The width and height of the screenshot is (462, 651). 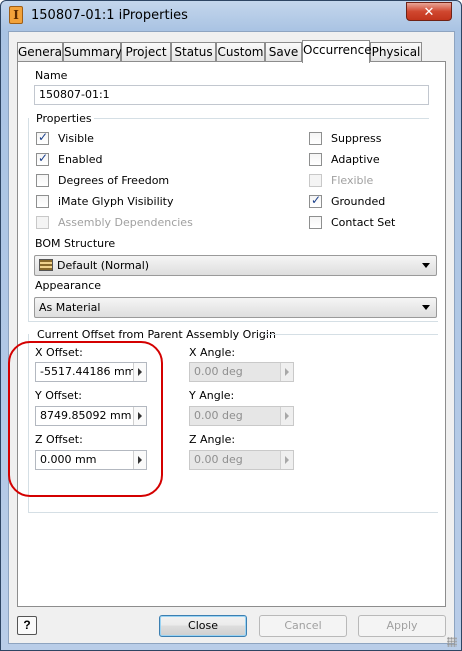 What do you see at coordinates (92, 52) in the screenshot?
I see `tab-summary: Summary` at bounding box center [92, 52].